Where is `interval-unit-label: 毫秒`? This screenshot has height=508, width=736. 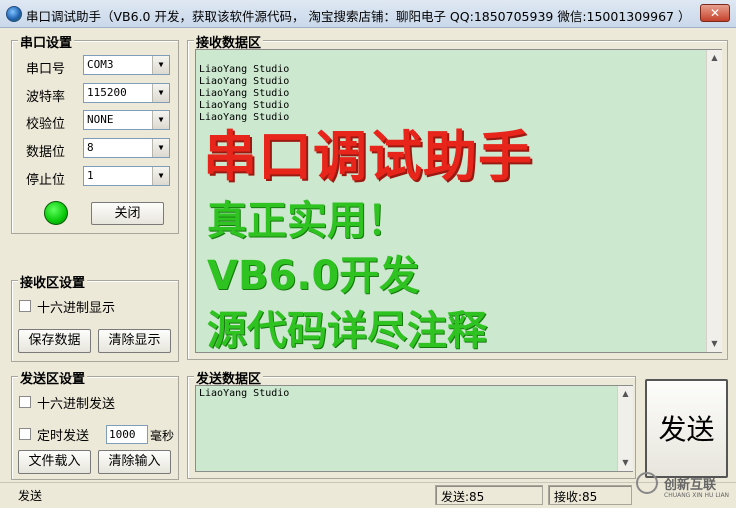 interval-unit-label: 毫秒 is located at coordinates (162, 436).